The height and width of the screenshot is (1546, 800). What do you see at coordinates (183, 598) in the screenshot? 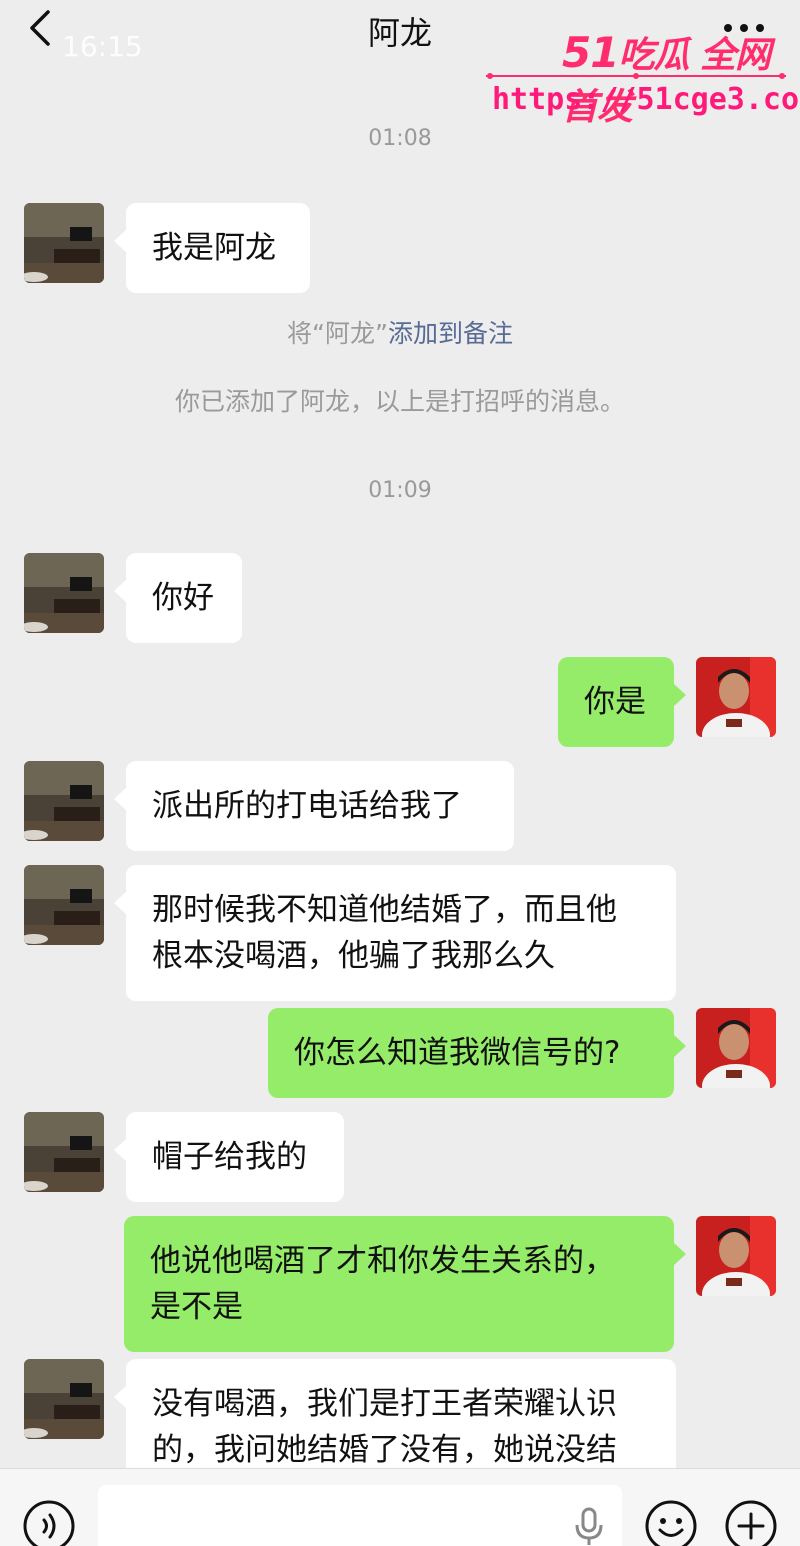
I see `message-text: 你好` at bounding box center [183, 598].